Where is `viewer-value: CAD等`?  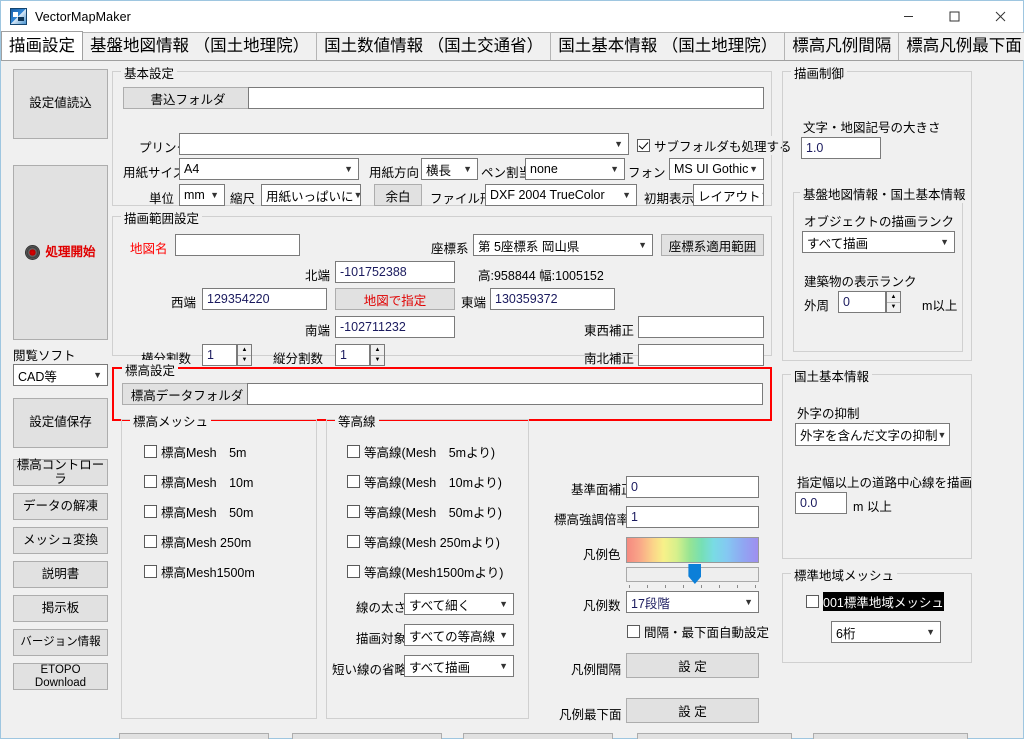
viewer-value: CAD等 is located at coordinates (37, 376).